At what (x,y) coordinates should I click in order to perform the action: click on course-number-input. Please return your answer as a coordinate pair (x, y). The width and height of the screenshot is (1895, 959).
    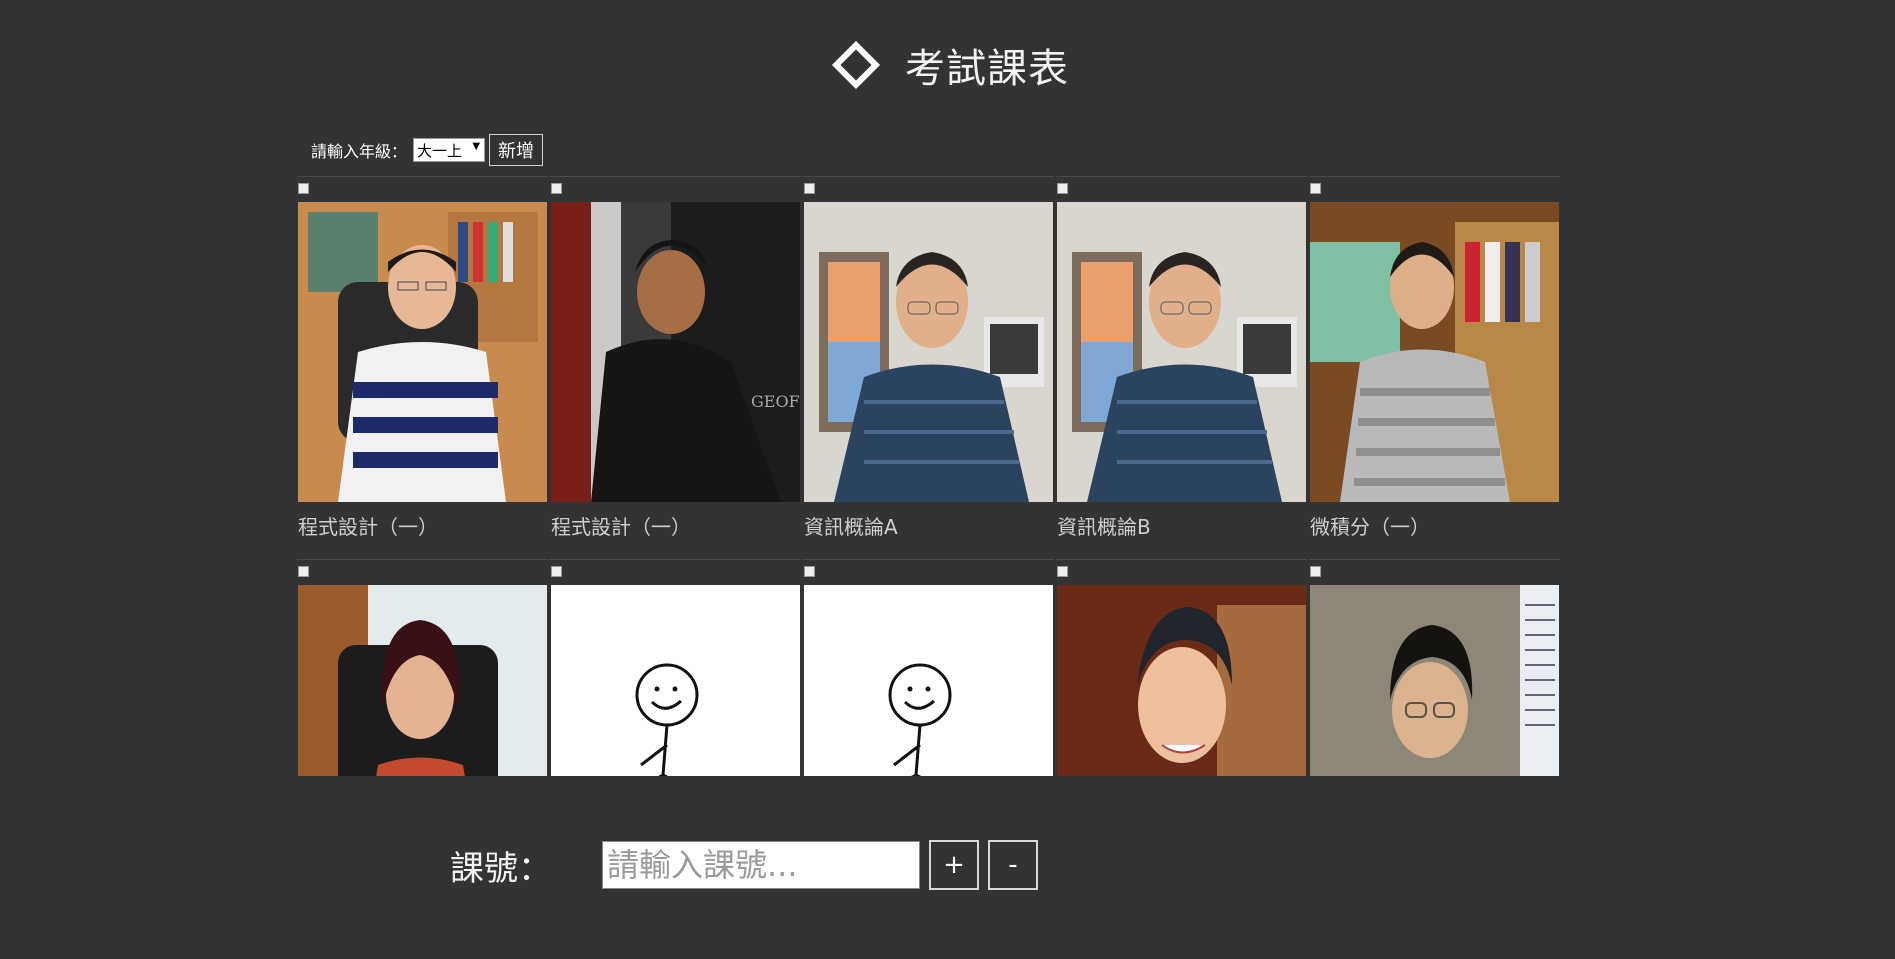
    Looking at the image, I should click on (761, 865).